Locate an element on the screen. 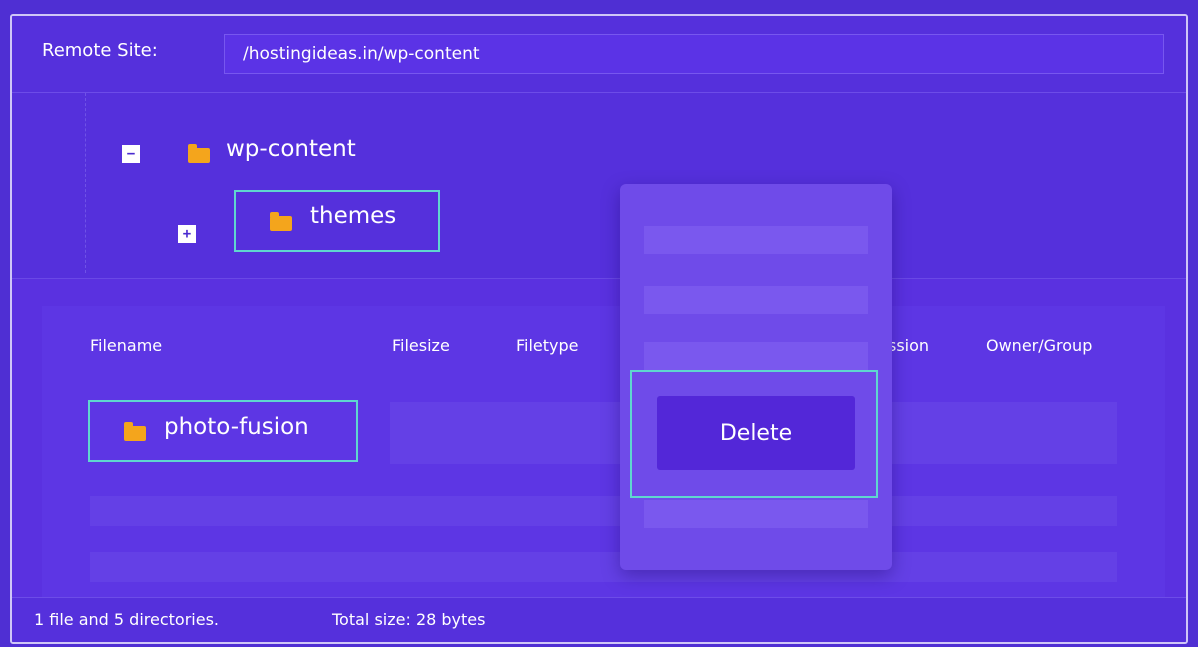  remote-site-label: Remote Site: is located at coordinates (100, 50).